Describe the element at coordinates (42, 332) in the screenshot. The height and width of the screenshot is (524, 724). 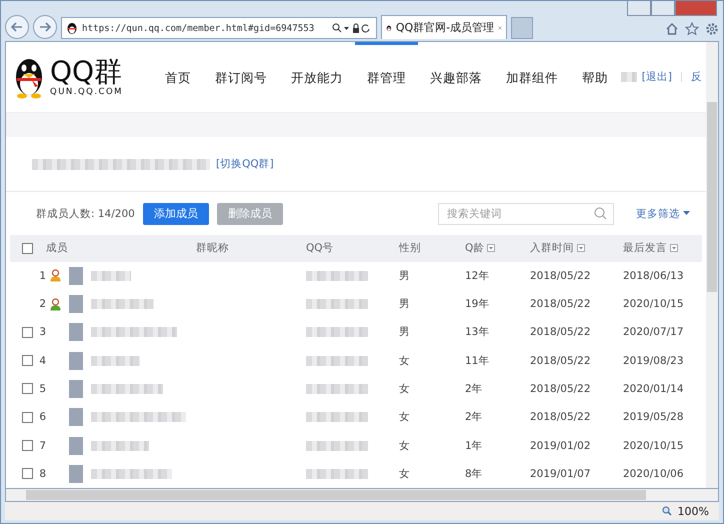
I see `row-number: 3` at that location.